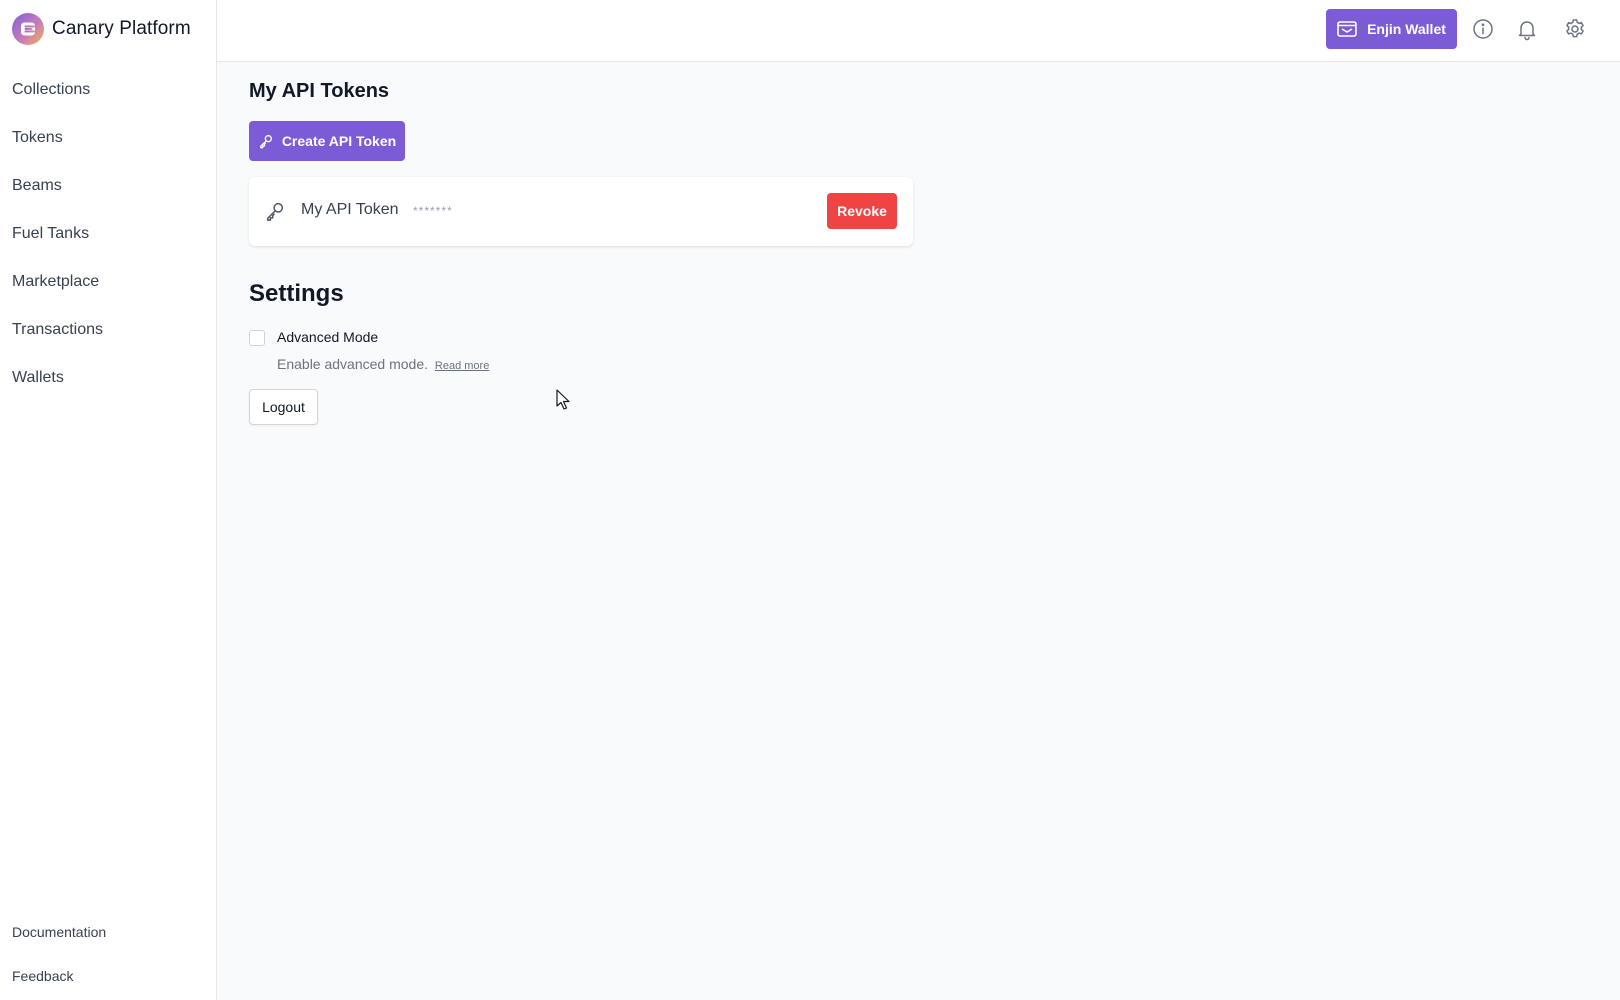 This screenshot has width=1620, height=1000. I want to click on sidebar-bottom-nav: Documentation Feedback, so click(108, 954).